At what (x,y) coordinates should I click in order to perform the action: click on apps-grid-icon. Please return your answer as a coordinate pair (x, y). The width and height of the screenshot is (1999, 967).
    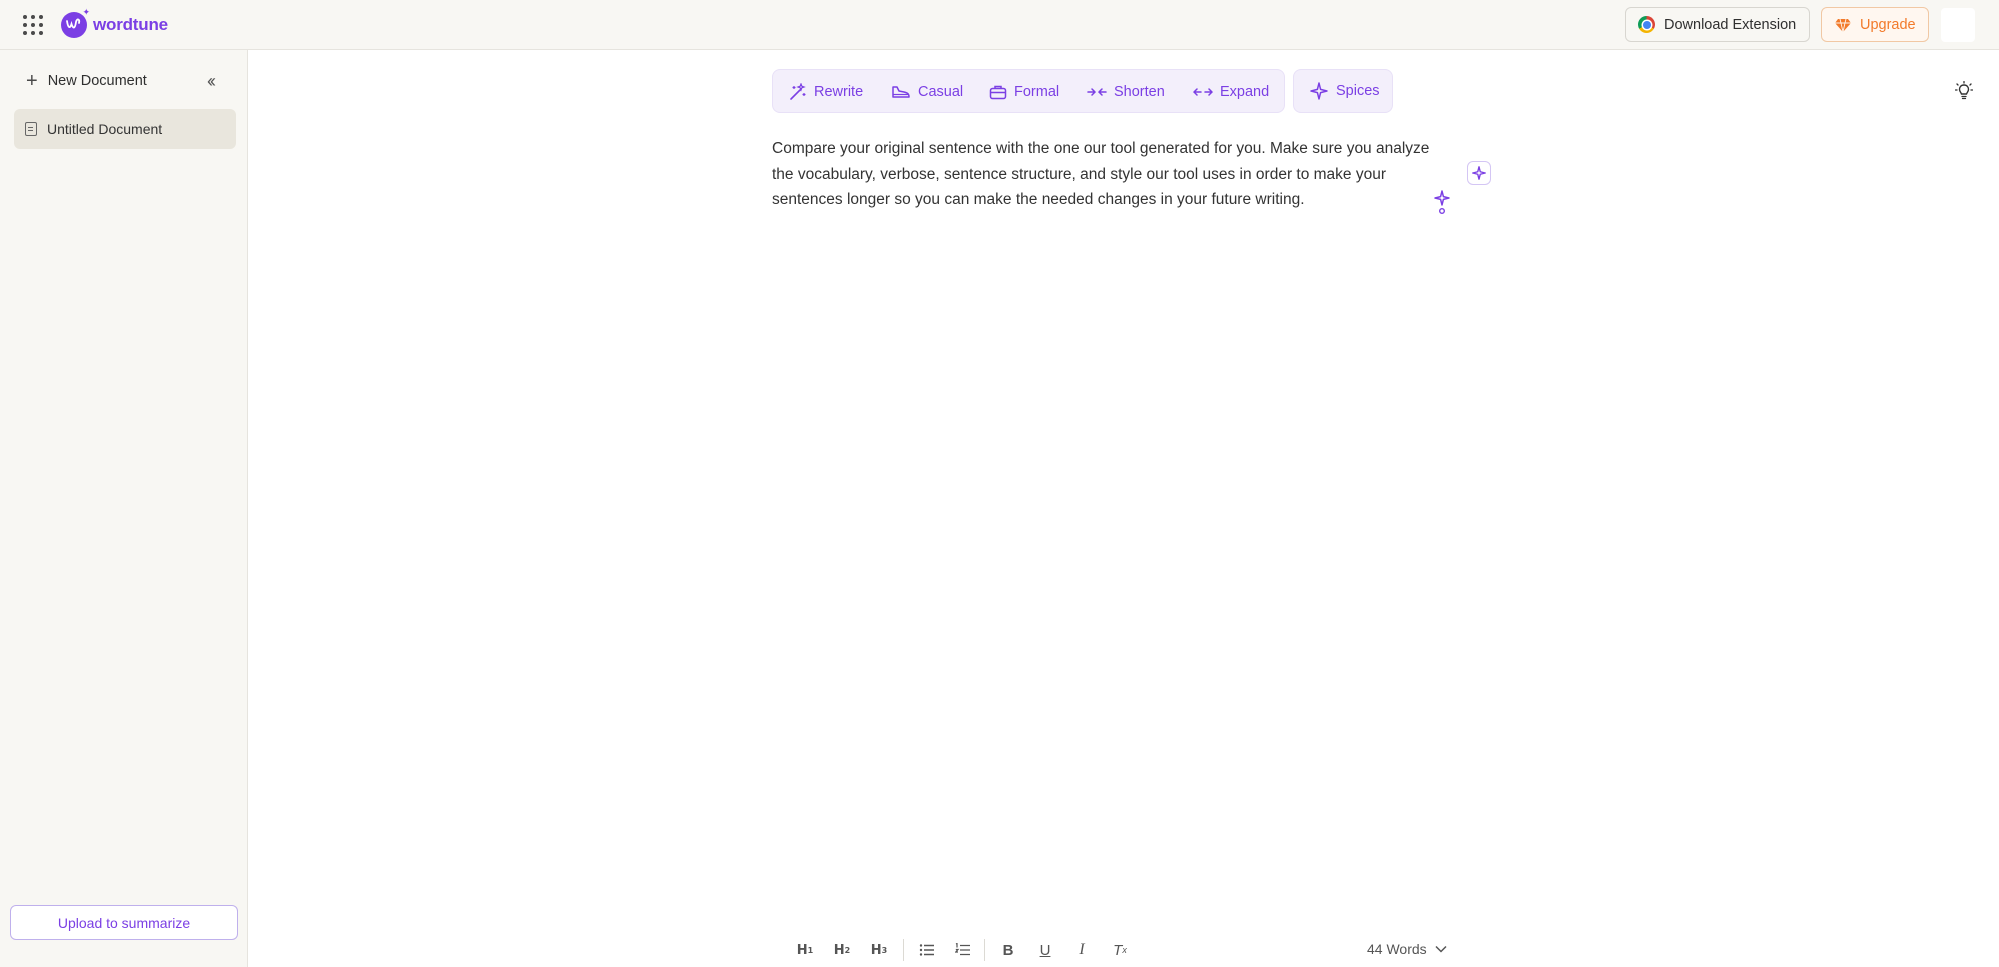
    Looking at the image, I should click on (33, 25).